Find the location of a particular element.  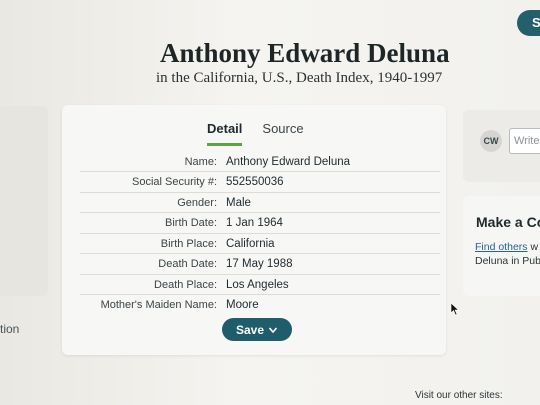

left-panel is located at coordinates (24, 201).